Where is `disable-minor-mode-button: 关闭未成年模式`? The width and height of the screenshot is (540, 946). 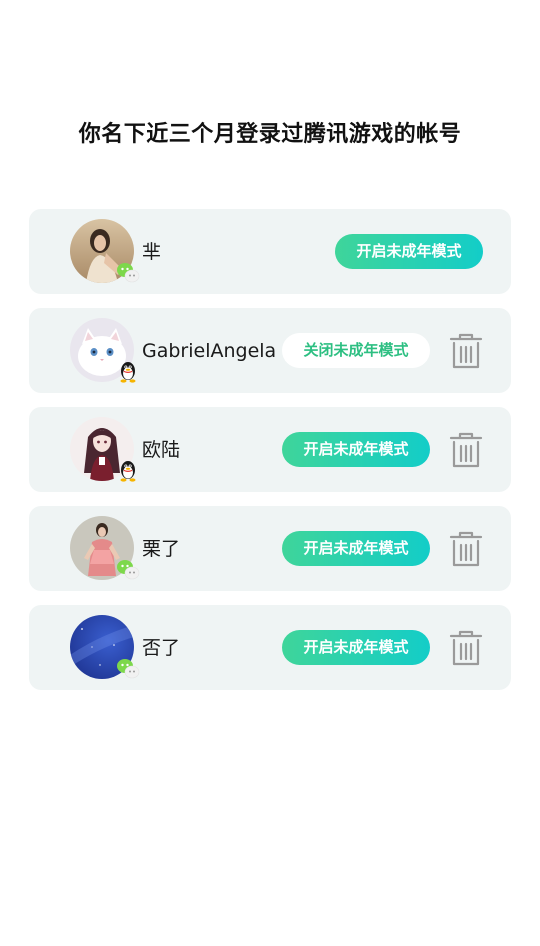 disable-minor-mode-button: 关闭未成年模式 is located at coordinates (356, 350).